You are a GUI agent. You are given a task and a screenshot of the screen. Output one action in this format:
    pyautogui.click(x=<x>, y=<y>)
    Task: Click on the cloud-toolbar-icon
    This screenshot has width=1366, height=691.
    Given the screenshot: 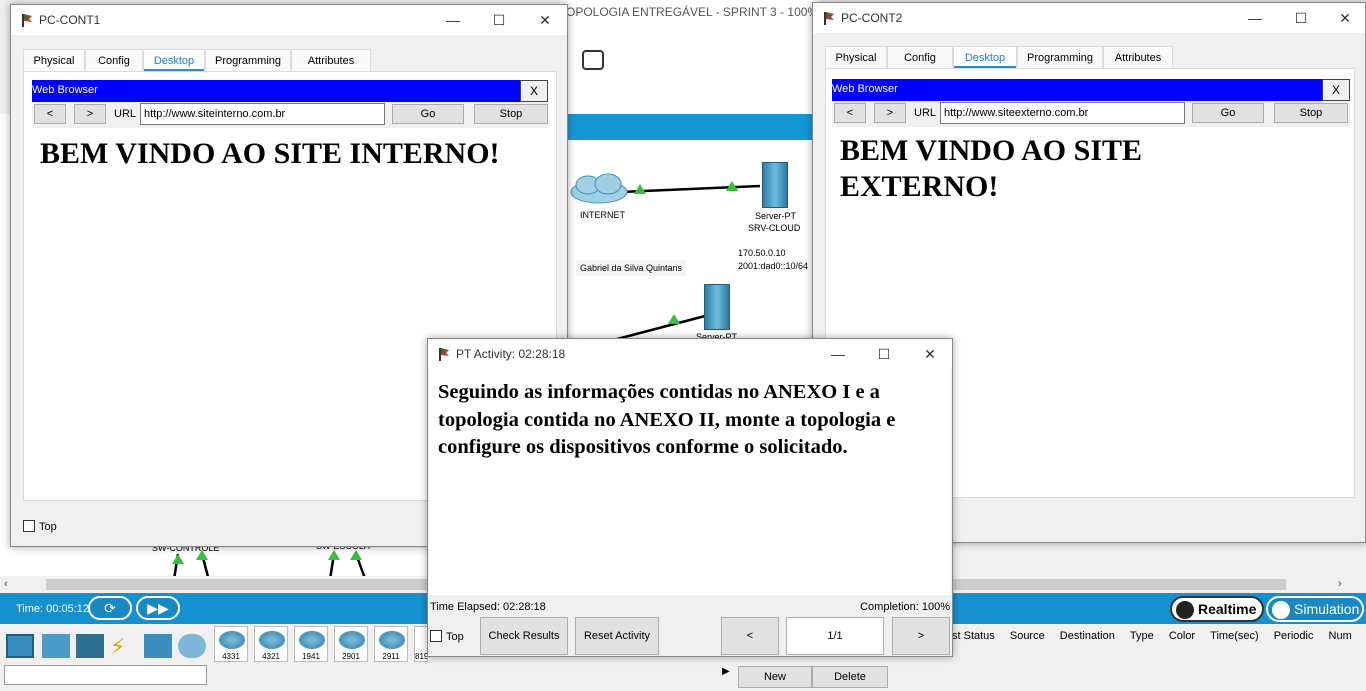 What is the action you would take?
    pyautogui.click(x=593, y=60)
    